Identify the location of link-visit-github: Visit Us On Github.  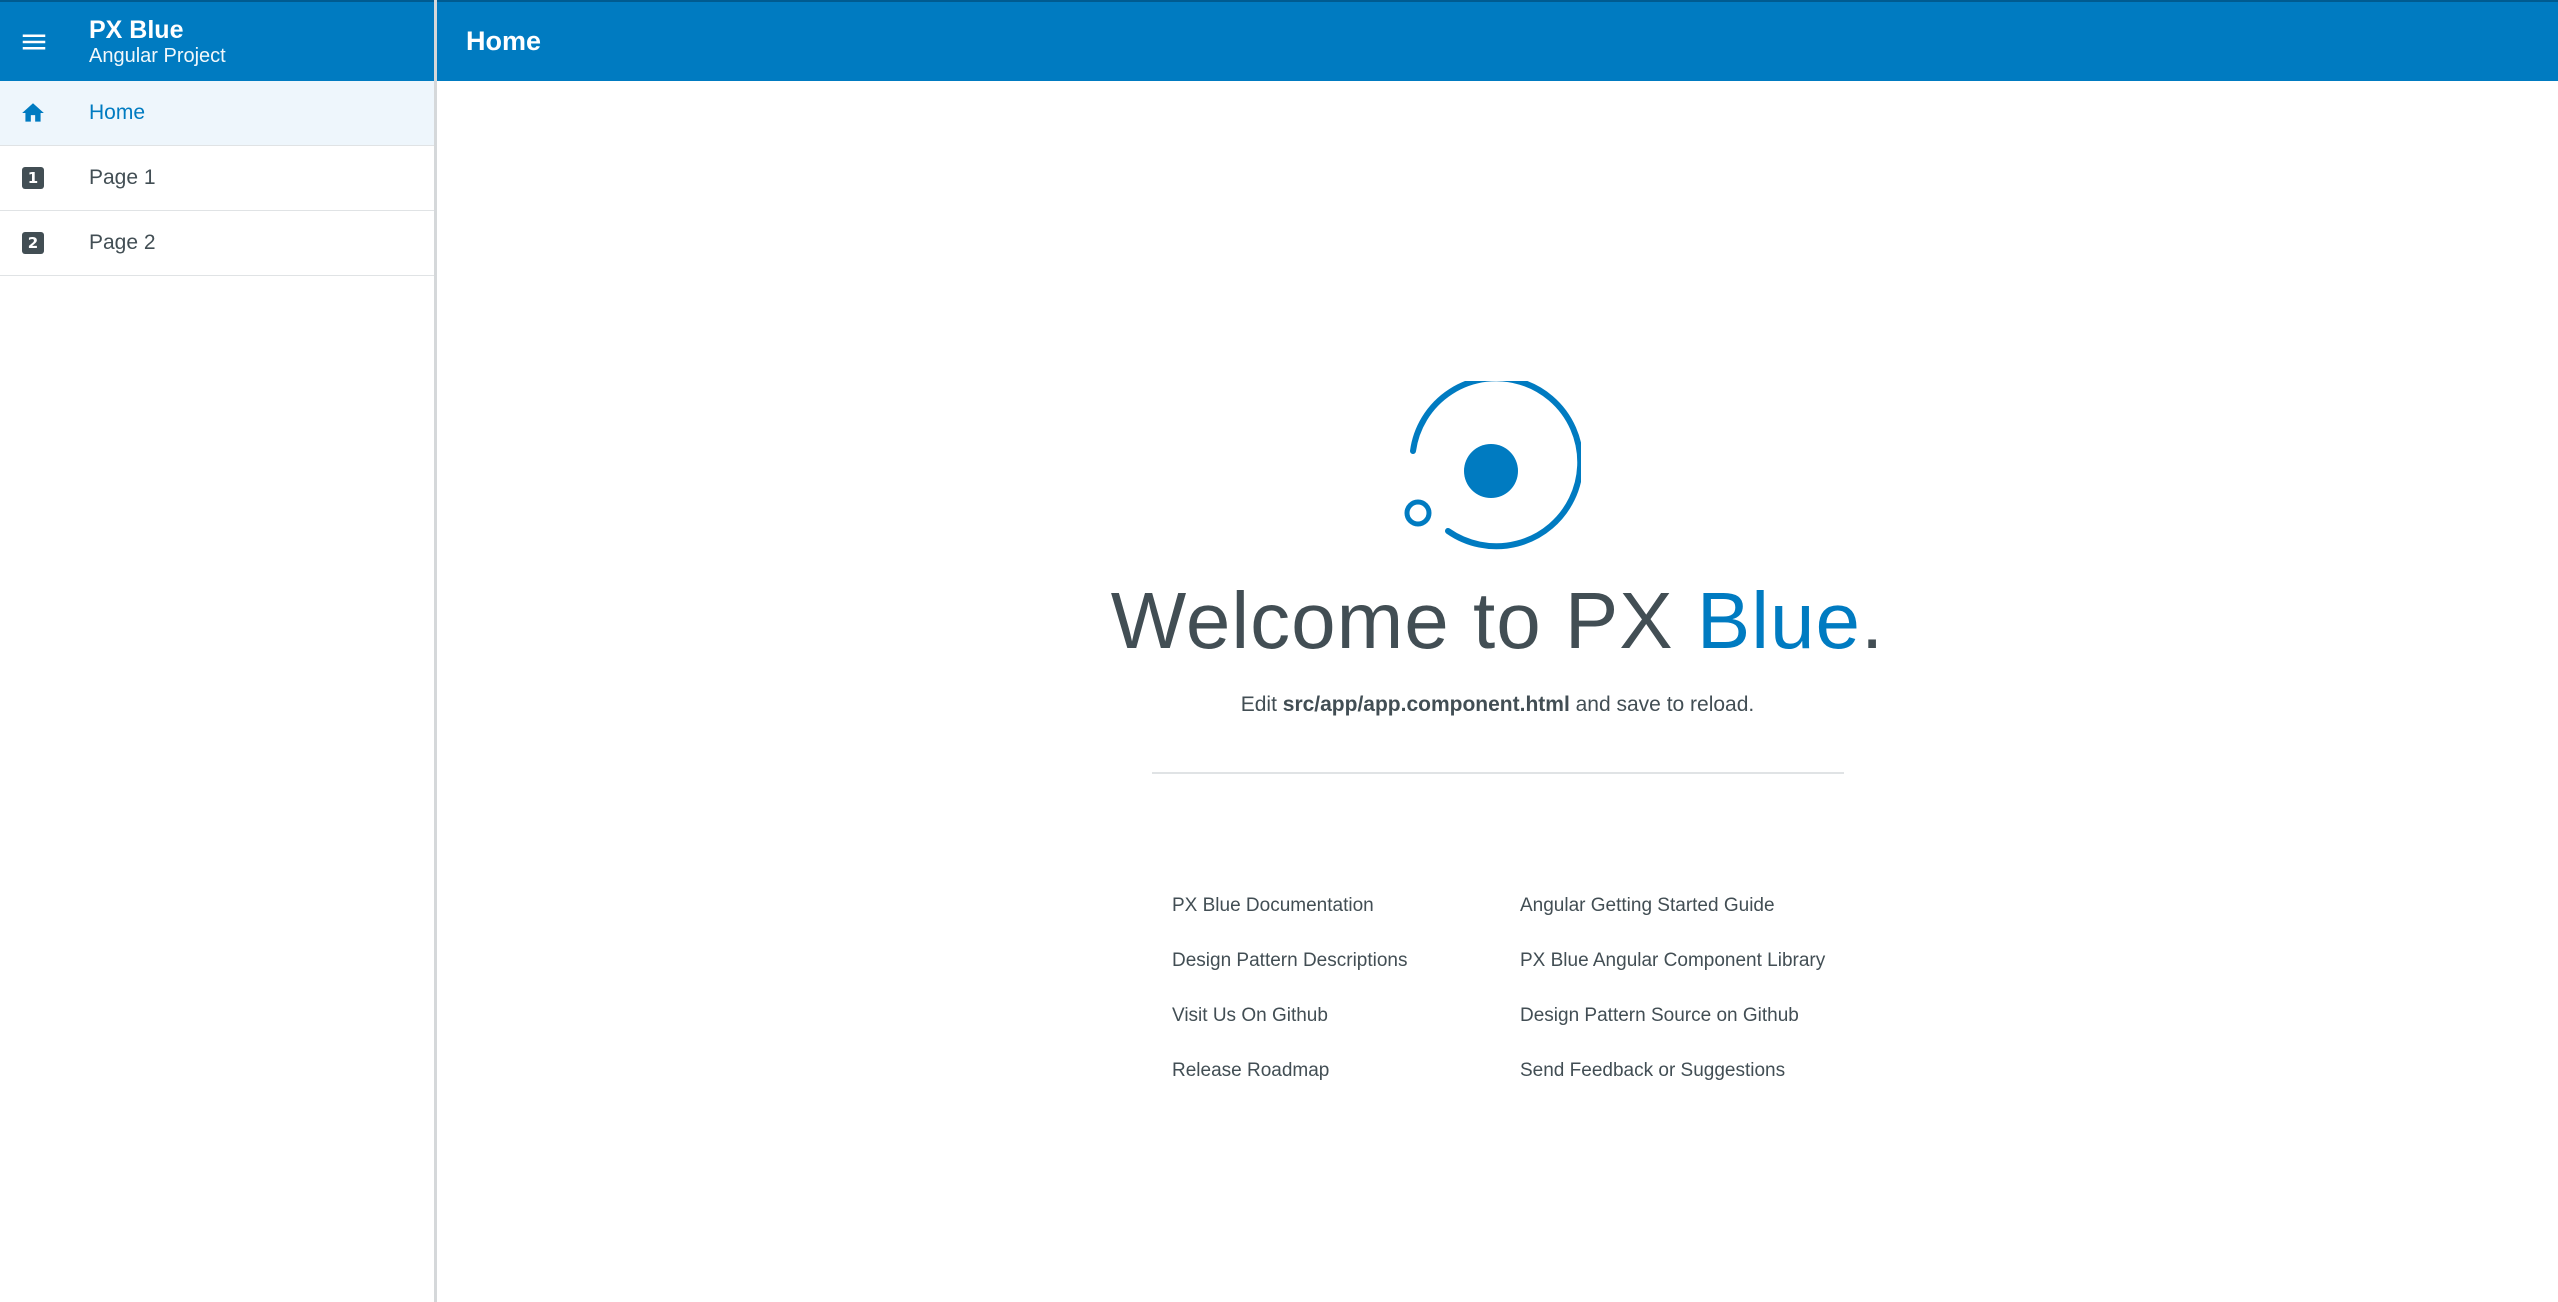
(1250, 1016).